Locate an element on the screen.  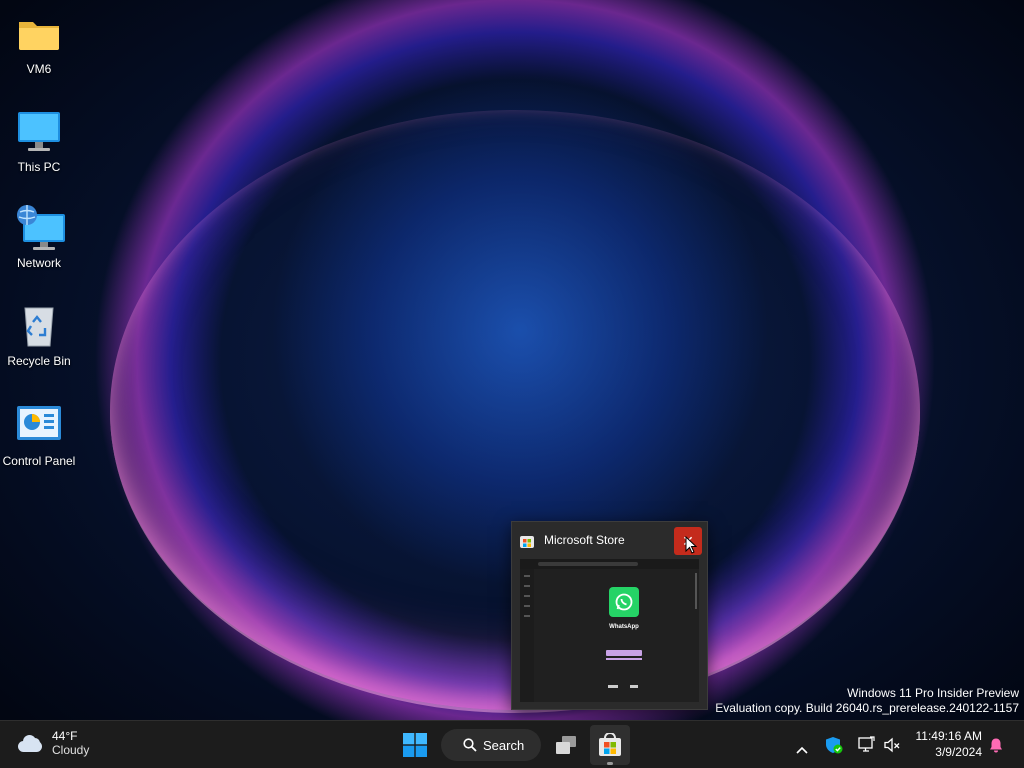
desktop-icon-vm6: VM6 is located at coordinates (39, 43).